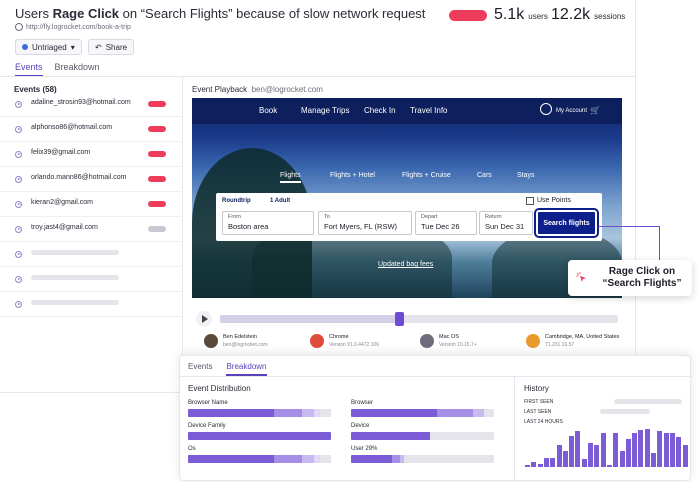 This screenshot has height=482, width=700. Describe the element at coordinates (352, 175) in the screenshot. I see `subnav-item: Flights + Hotel` at that location.